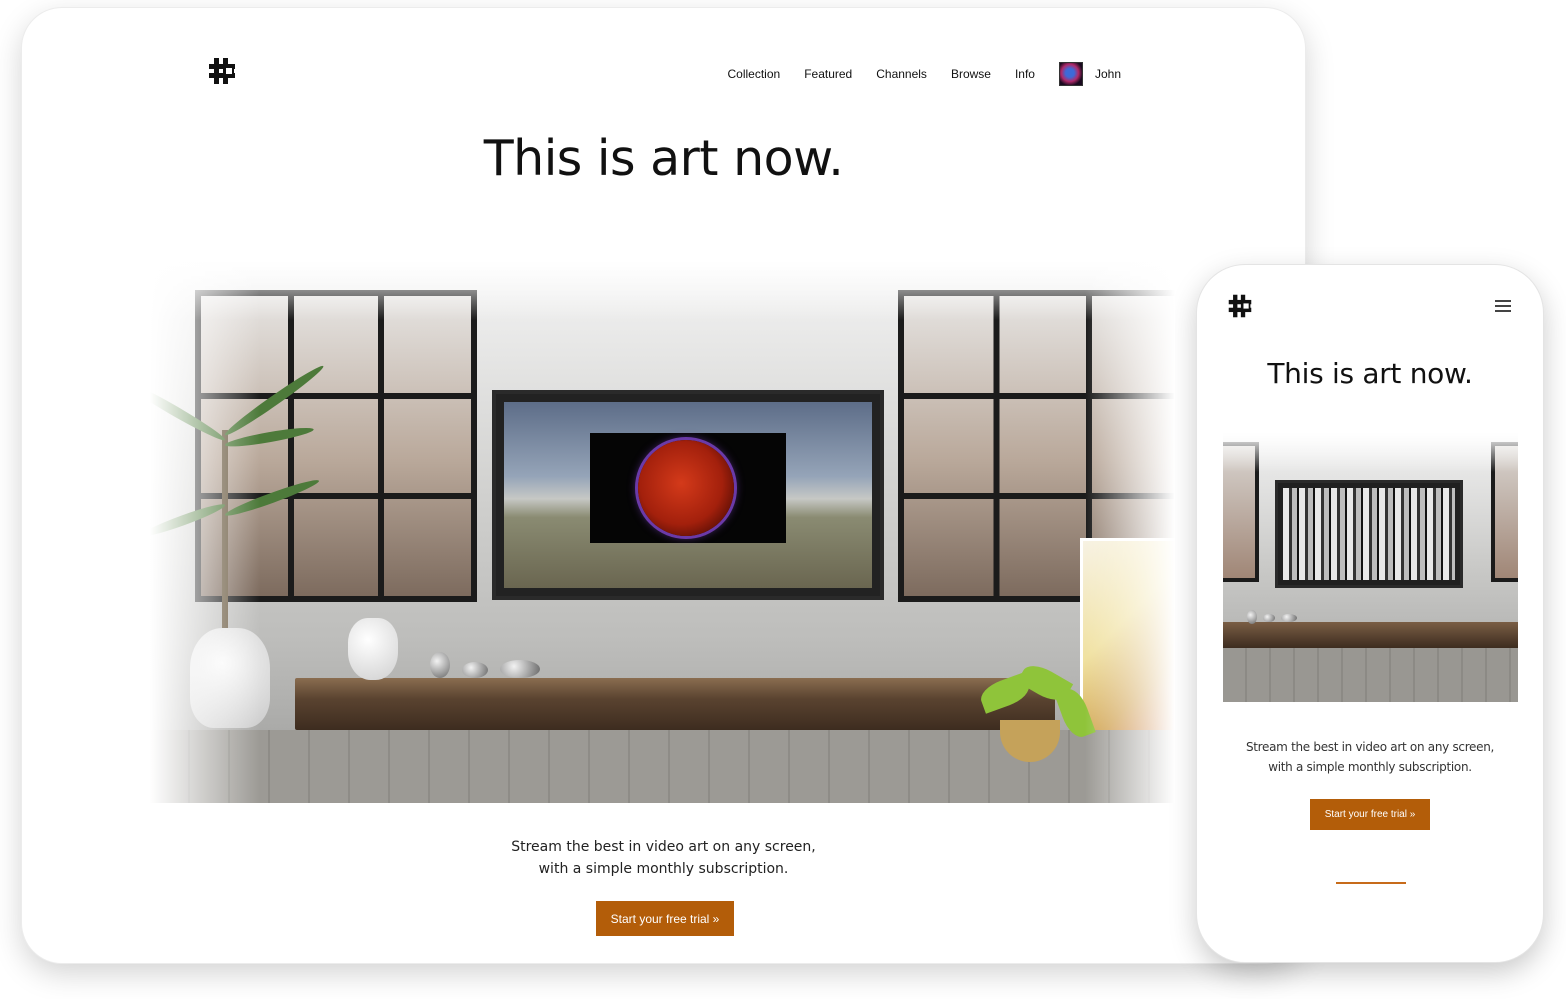 This screenshot has width=1566, height=999. What do you see at coordinates (665, 918) in the screenshot?
I see `start-free-trial-button: Start your free trial »` at bounding box center [665, 918].